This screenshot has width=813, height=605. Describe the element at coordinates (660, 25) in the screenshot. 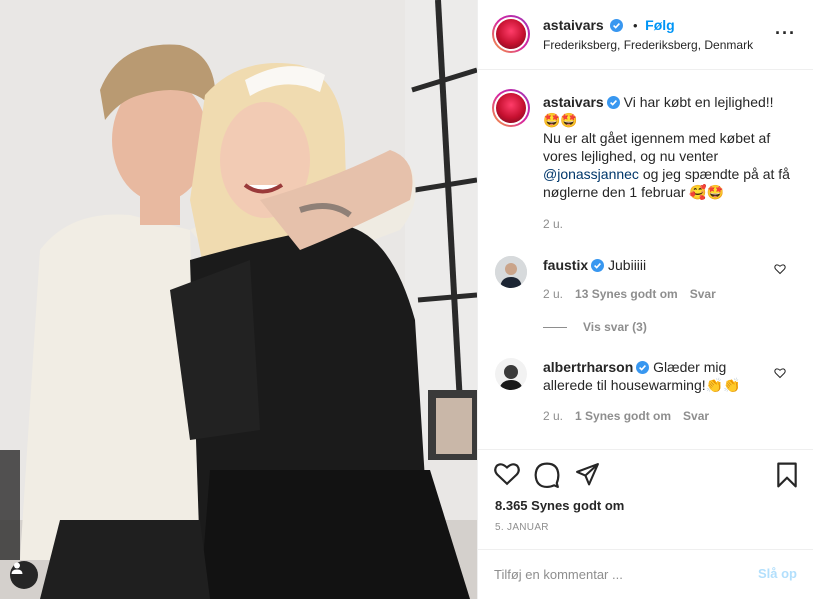

I see `follow-button: Følg` at that location.